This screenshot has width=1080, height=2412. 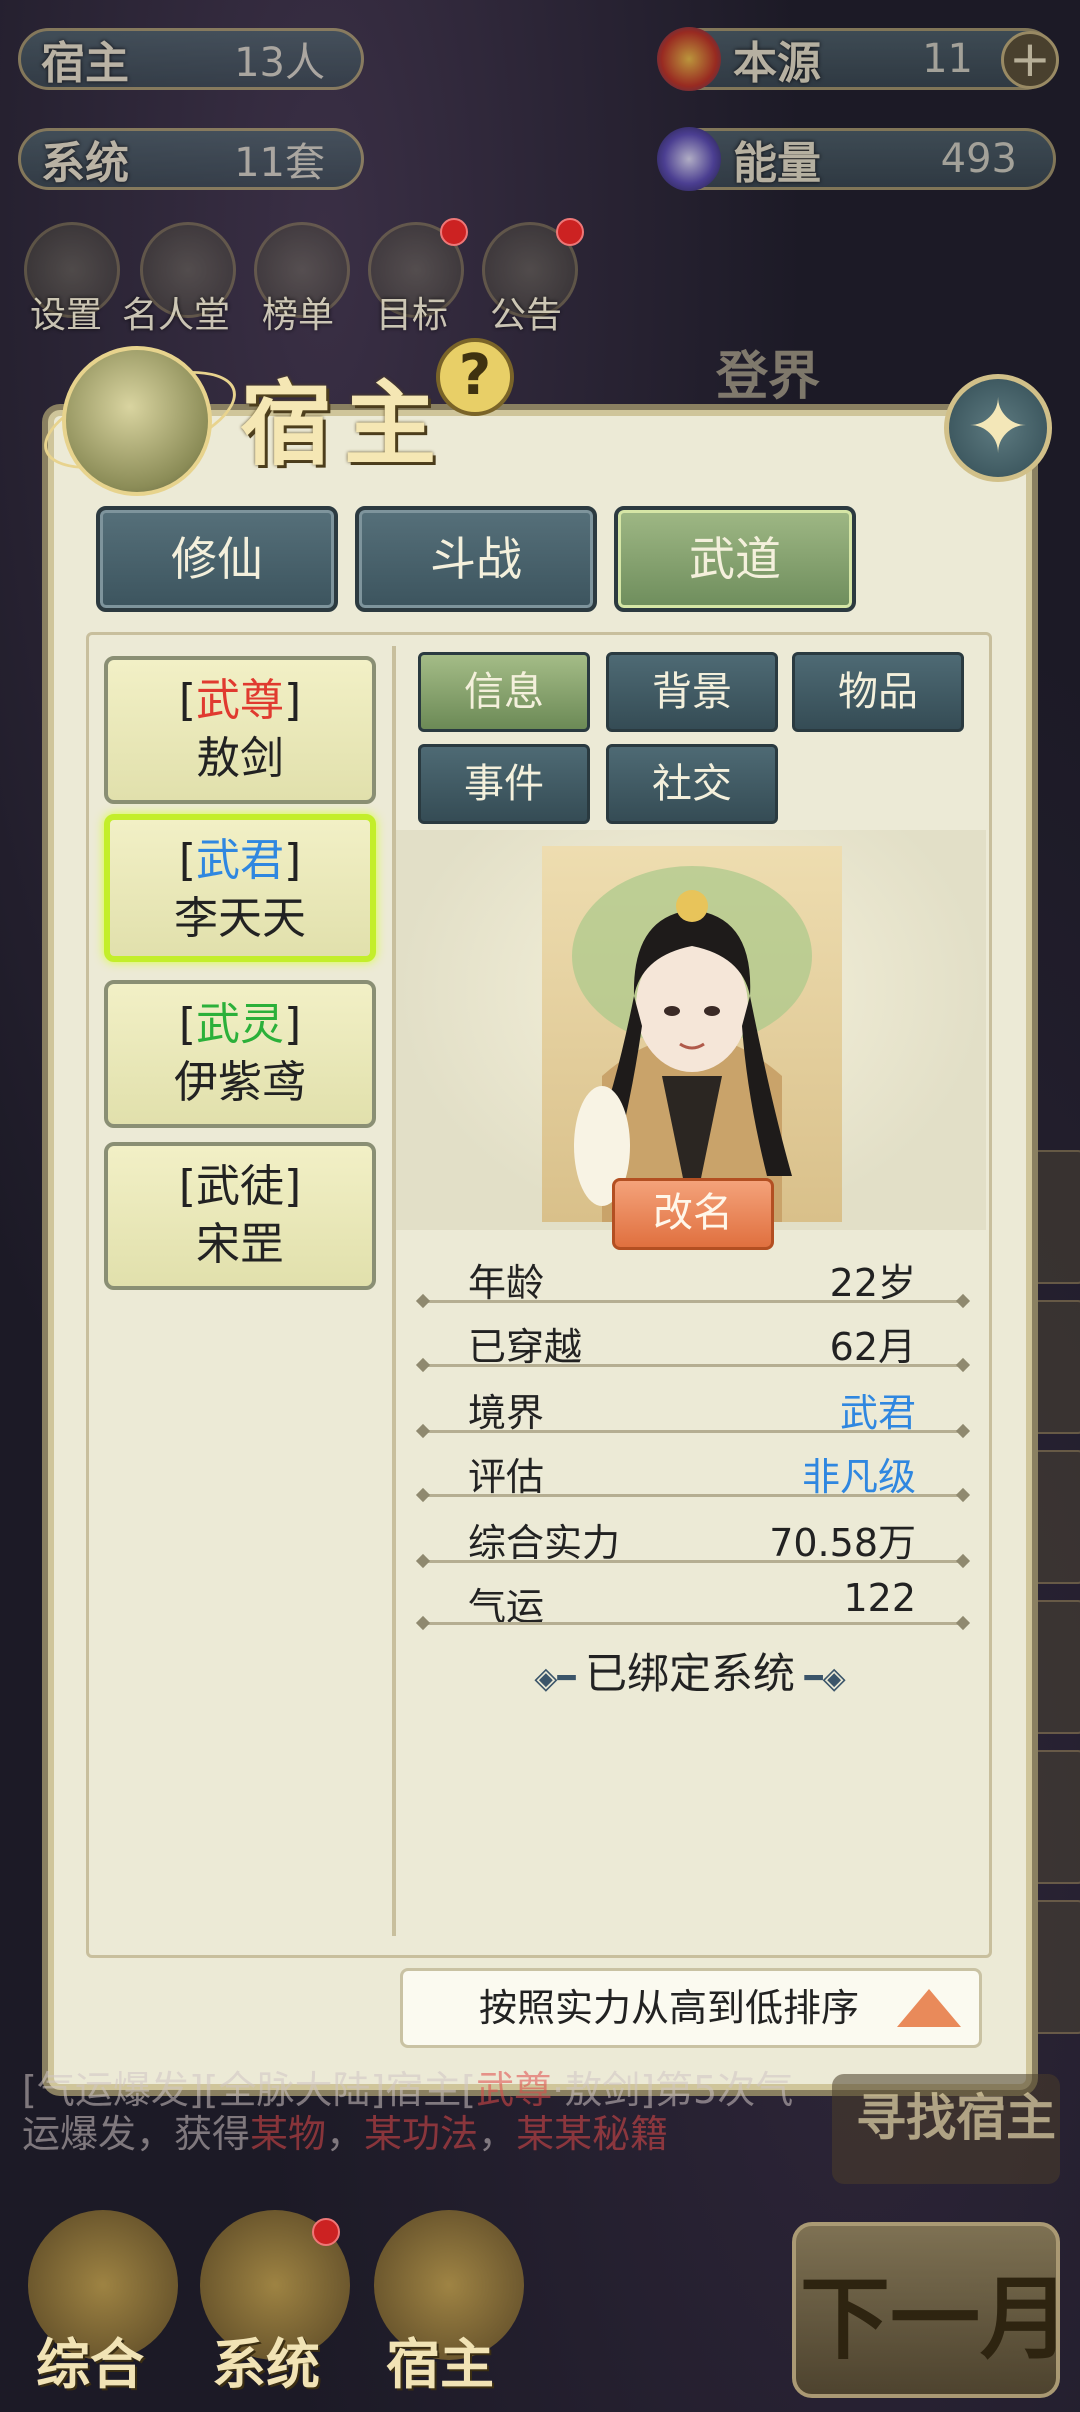 I want to click on origin-counter-label: 本源, so click(x=777, y=63).